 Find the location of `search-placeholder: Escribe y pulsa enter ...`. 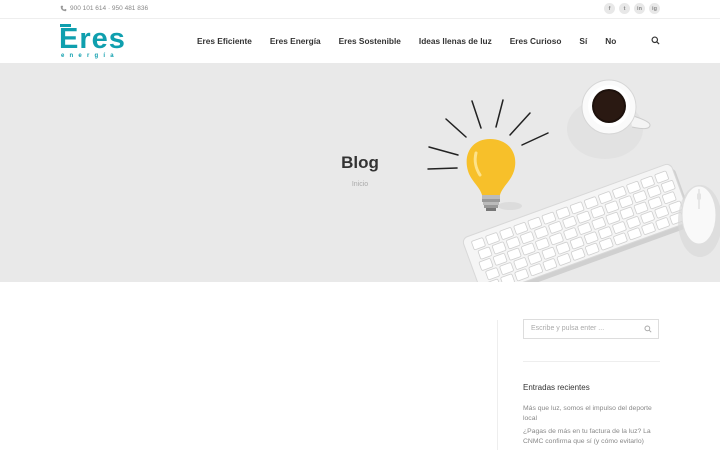

search-placeholder: Escribe y pulsa enter ... is located at coordinates (568, 328).